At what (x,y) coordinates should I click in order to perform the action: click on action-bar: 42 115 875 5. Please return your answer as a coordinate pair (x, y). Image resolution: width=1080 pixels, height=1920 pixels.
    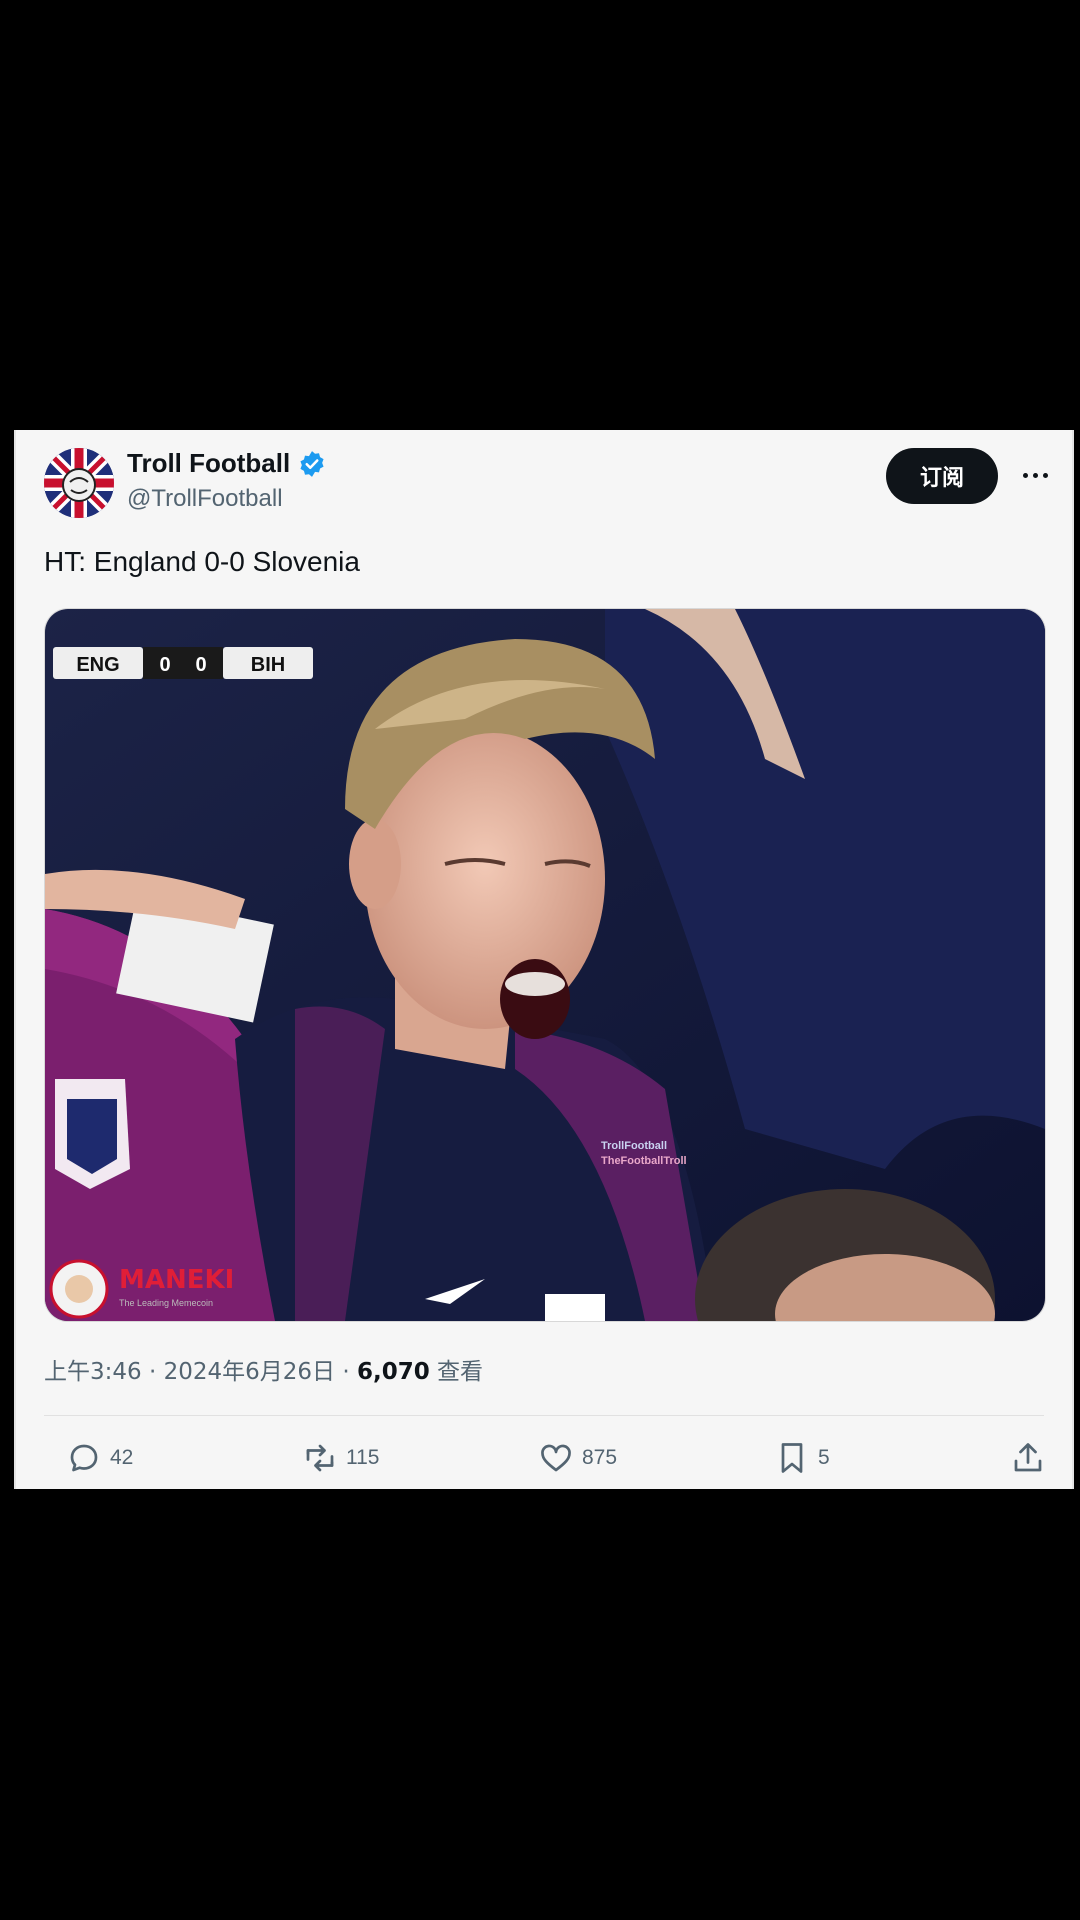
    Looking at the image, I should click on (549, 1460).